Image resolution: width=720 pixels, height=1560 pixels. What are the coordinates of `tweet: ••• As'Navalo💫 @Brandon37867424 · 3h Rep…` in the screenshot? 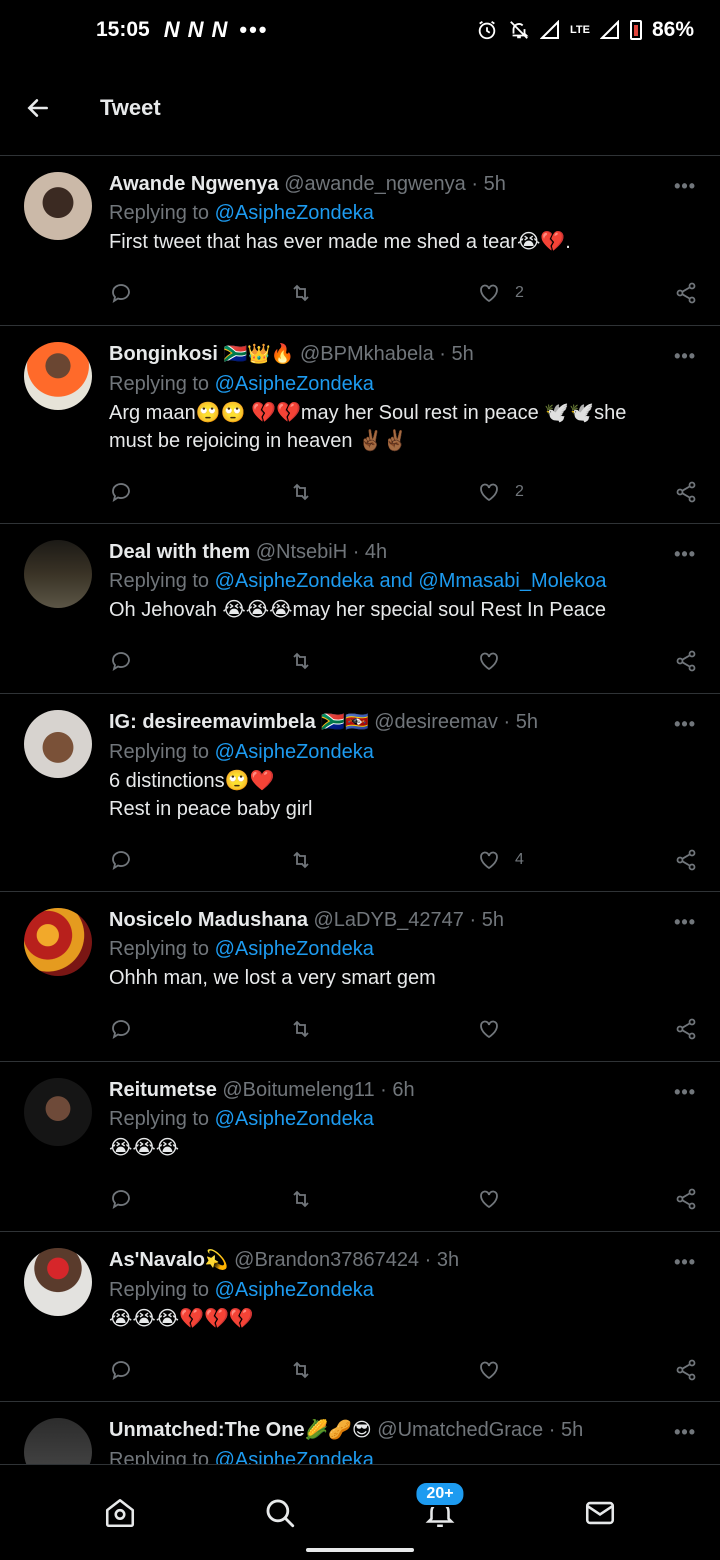 It's located at (360, 1317).